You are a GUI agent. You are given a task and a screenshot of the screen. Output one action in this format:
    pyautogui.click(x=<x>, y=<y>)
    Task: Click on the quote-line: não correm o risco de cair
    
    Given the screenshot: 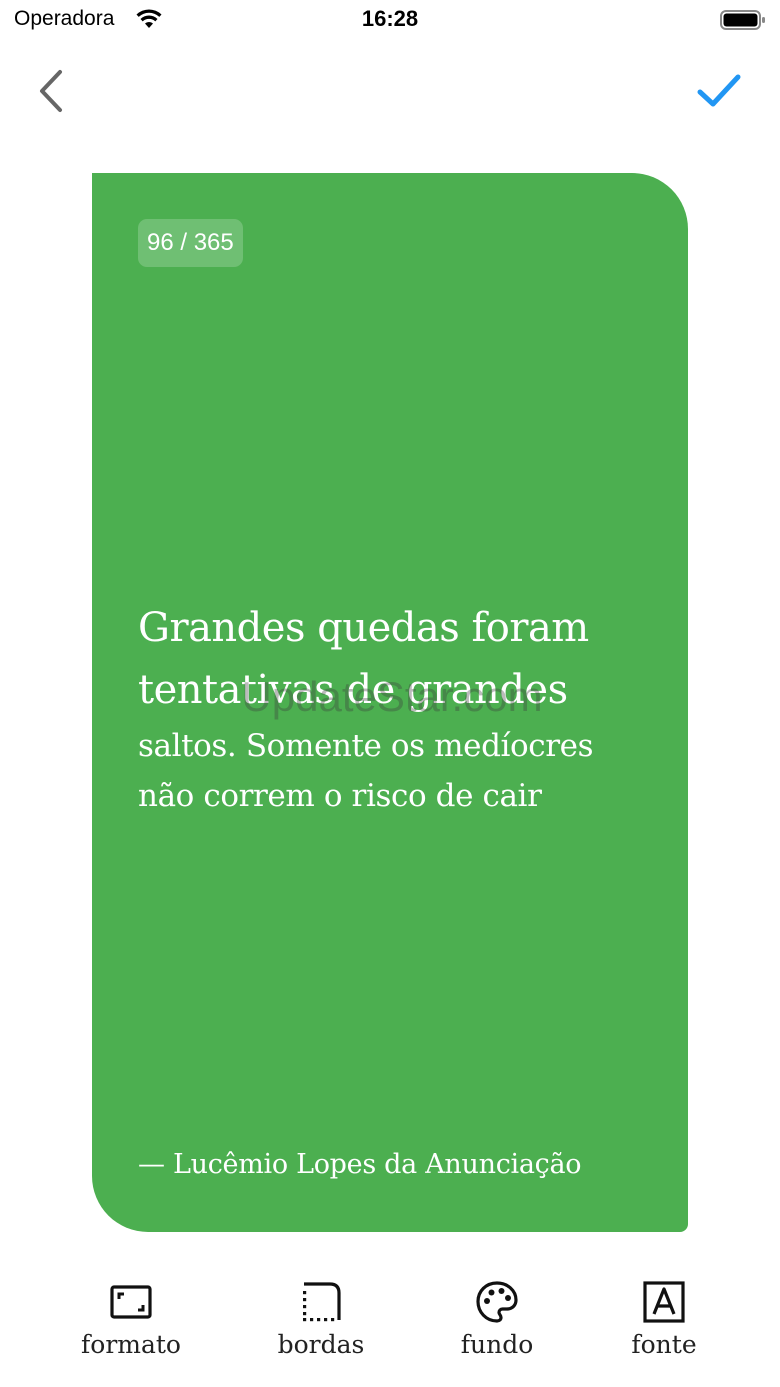 What is the action you would take?
    pyautogui.click(x=340, y=796)
    